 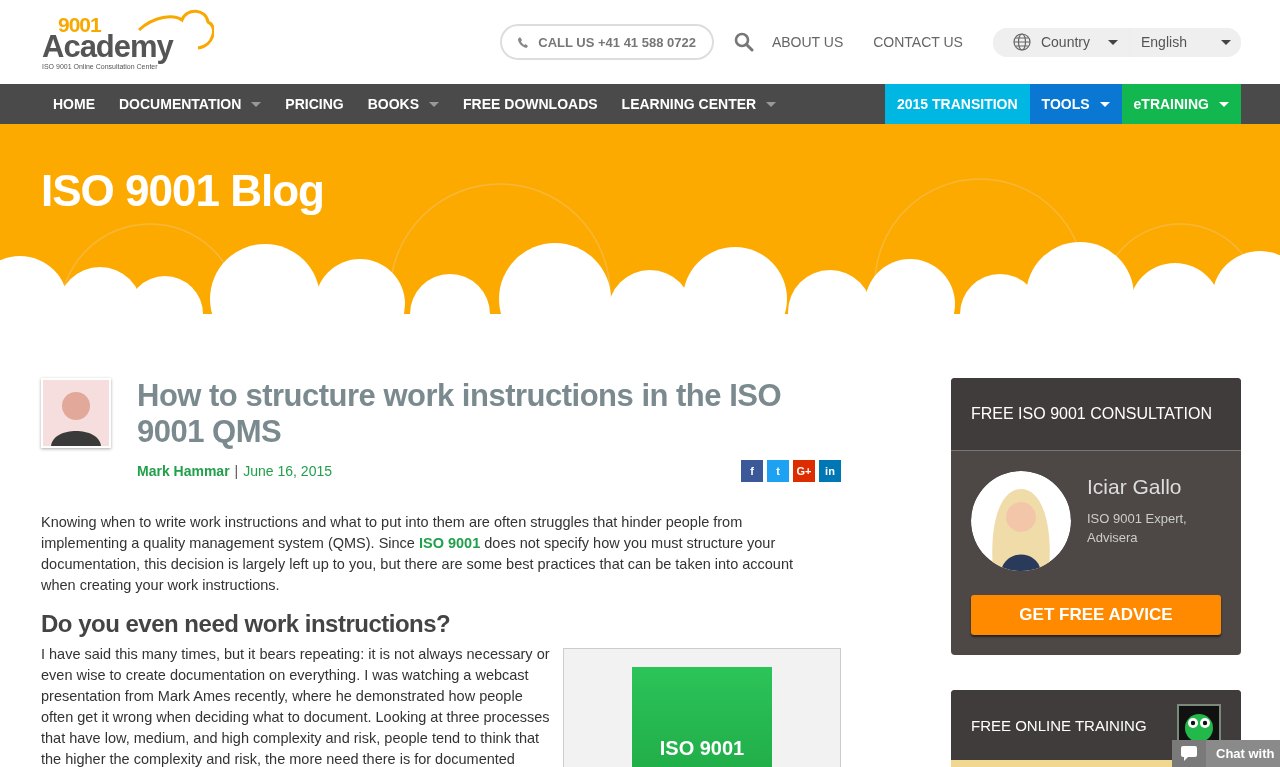 I want to click on intro-paragraph: Knowing when to write work instructions and what to put into them are often struggles that hinder people from implementing a quality management system (QMS). Since ISO 9001 does not specify how you must structure your documentation, this decision is largely left up to you, but there are some best practices that can be taken into account when creating your work instructions., so click(x=418, y=554).